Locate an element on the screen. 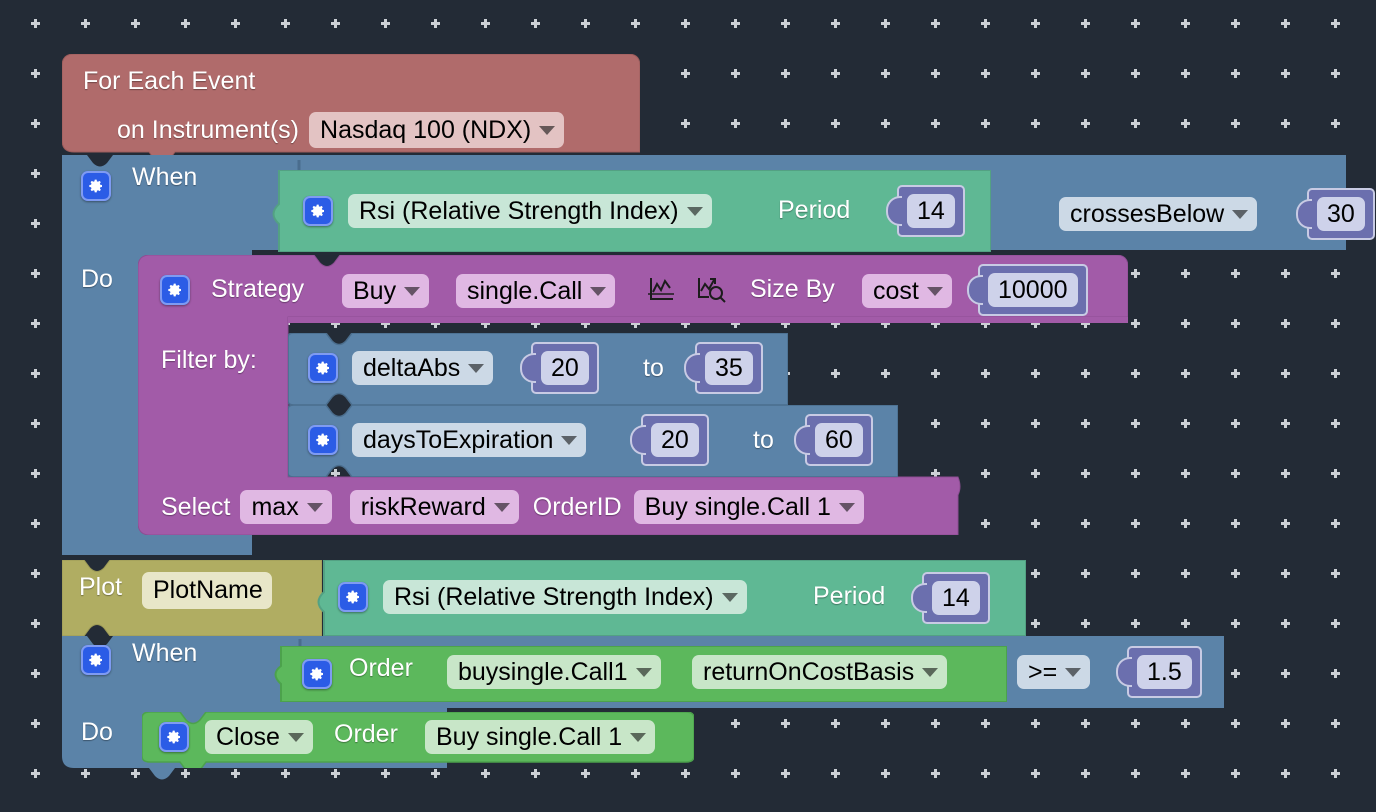 The height and width of the screenshot is (812, 1376). instrument-dropdown: Nasdaq 100 (NDX) is located at coordinates (437, 130).